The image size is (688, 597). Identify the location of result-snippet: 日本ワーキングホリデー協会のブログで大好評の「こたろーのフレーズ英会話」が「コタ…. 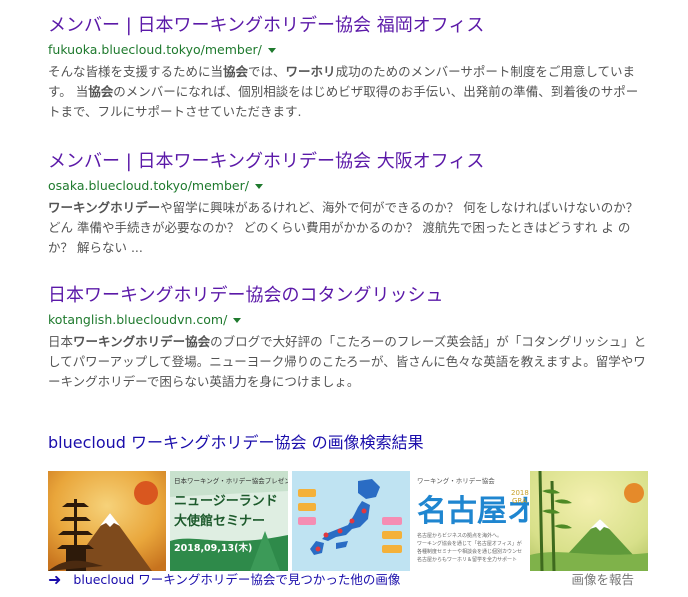
(347, 361).